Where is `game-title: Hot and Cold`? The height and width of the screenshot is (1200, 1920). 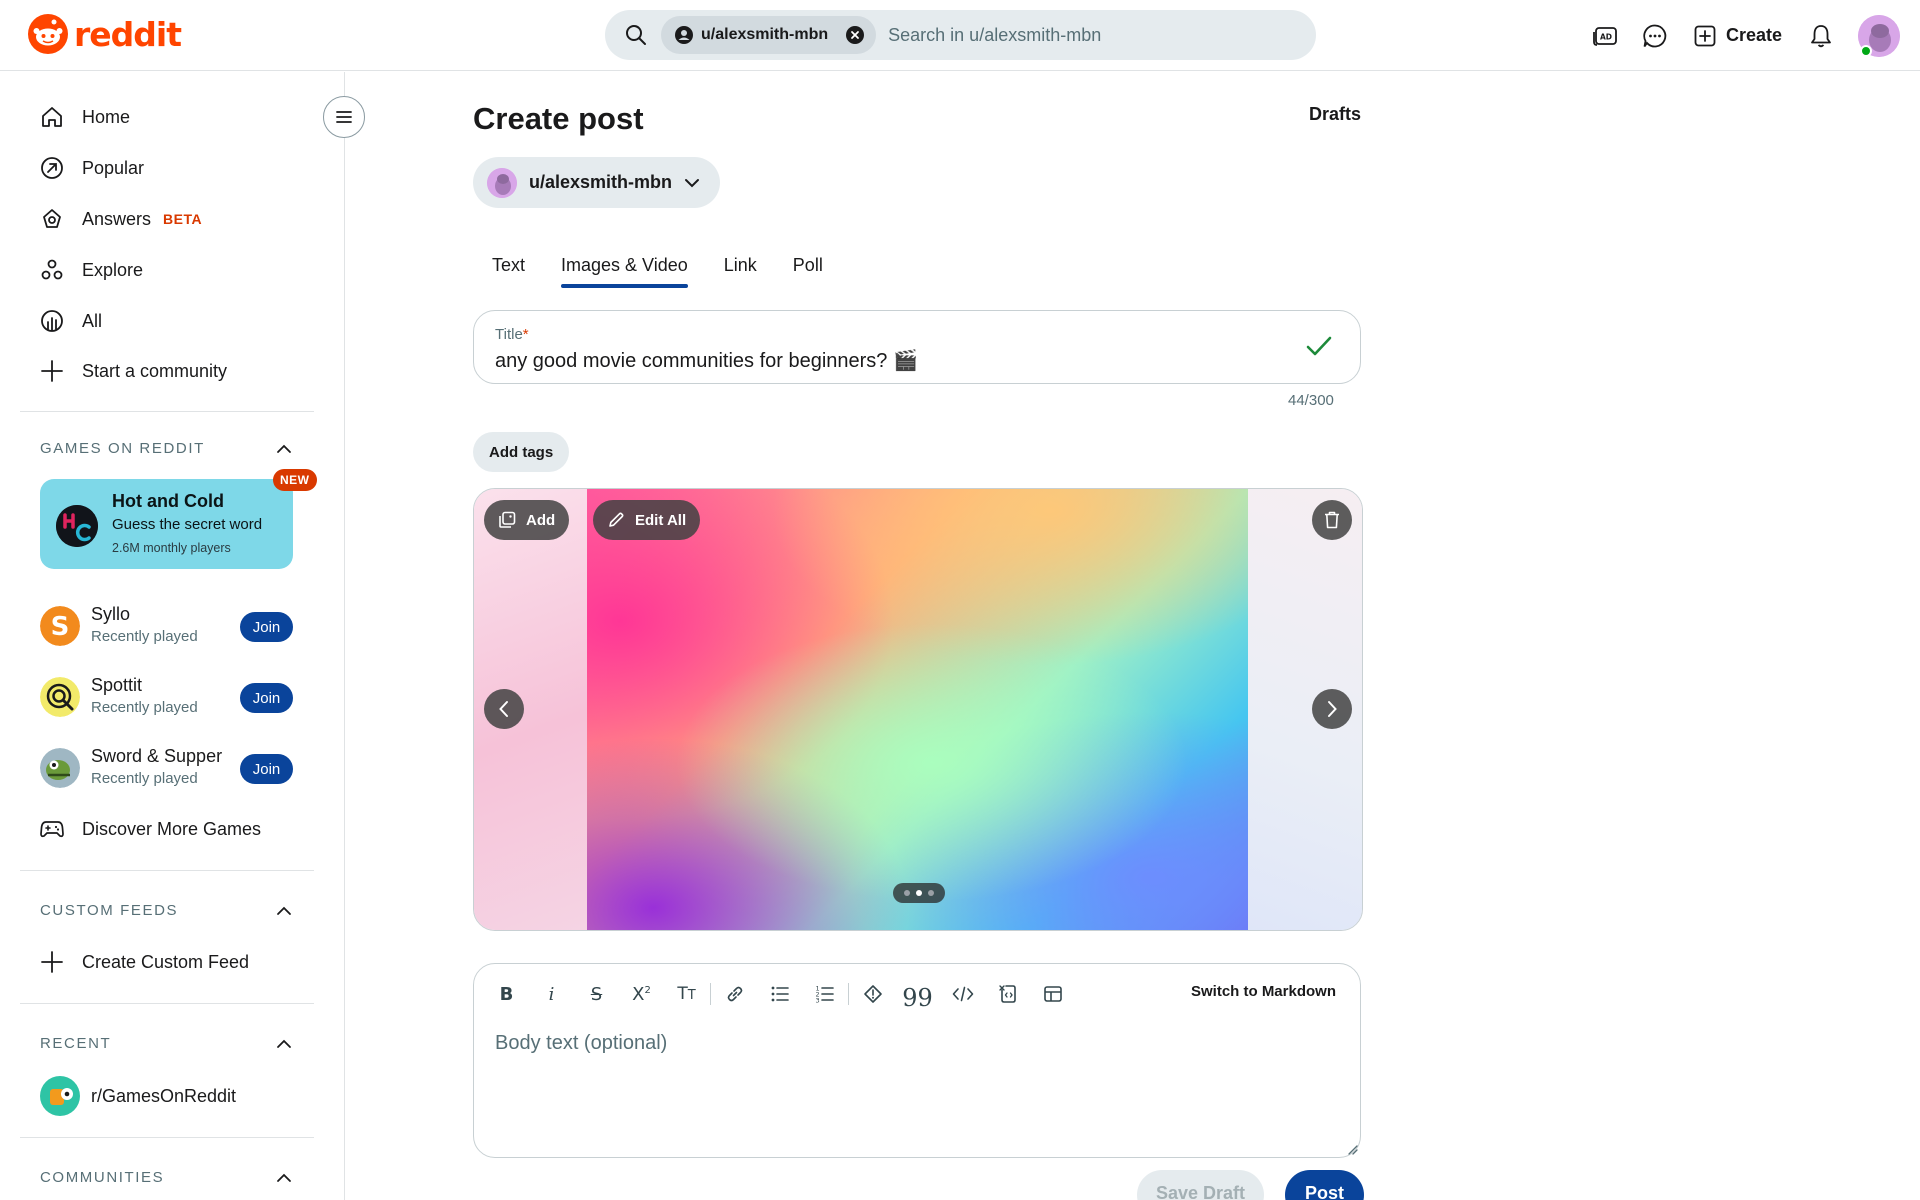
game-title: Hot and Cold is located at coordinates (168, 501).